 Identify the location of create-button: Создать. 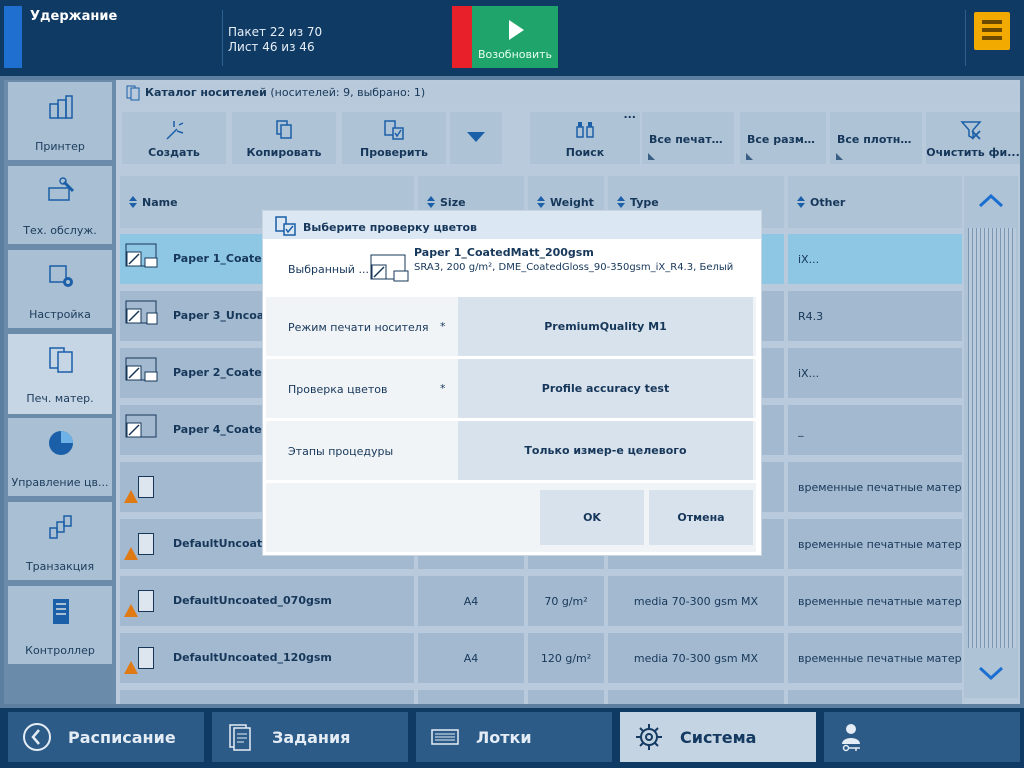
(174, 138).